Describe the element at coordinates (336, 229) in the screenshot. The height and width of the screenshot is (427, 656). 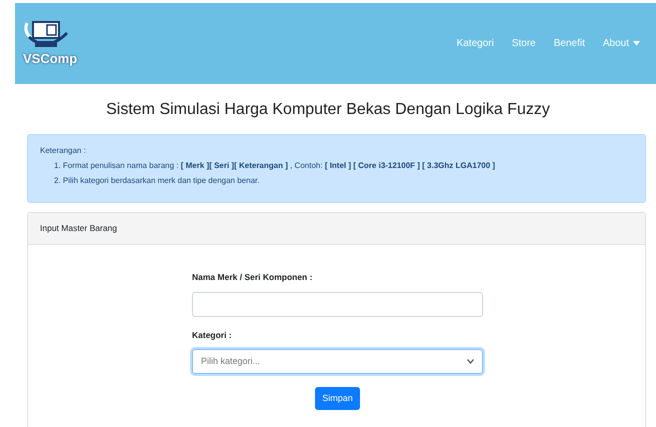
I see `card-header: Input Master Barang` at that location.